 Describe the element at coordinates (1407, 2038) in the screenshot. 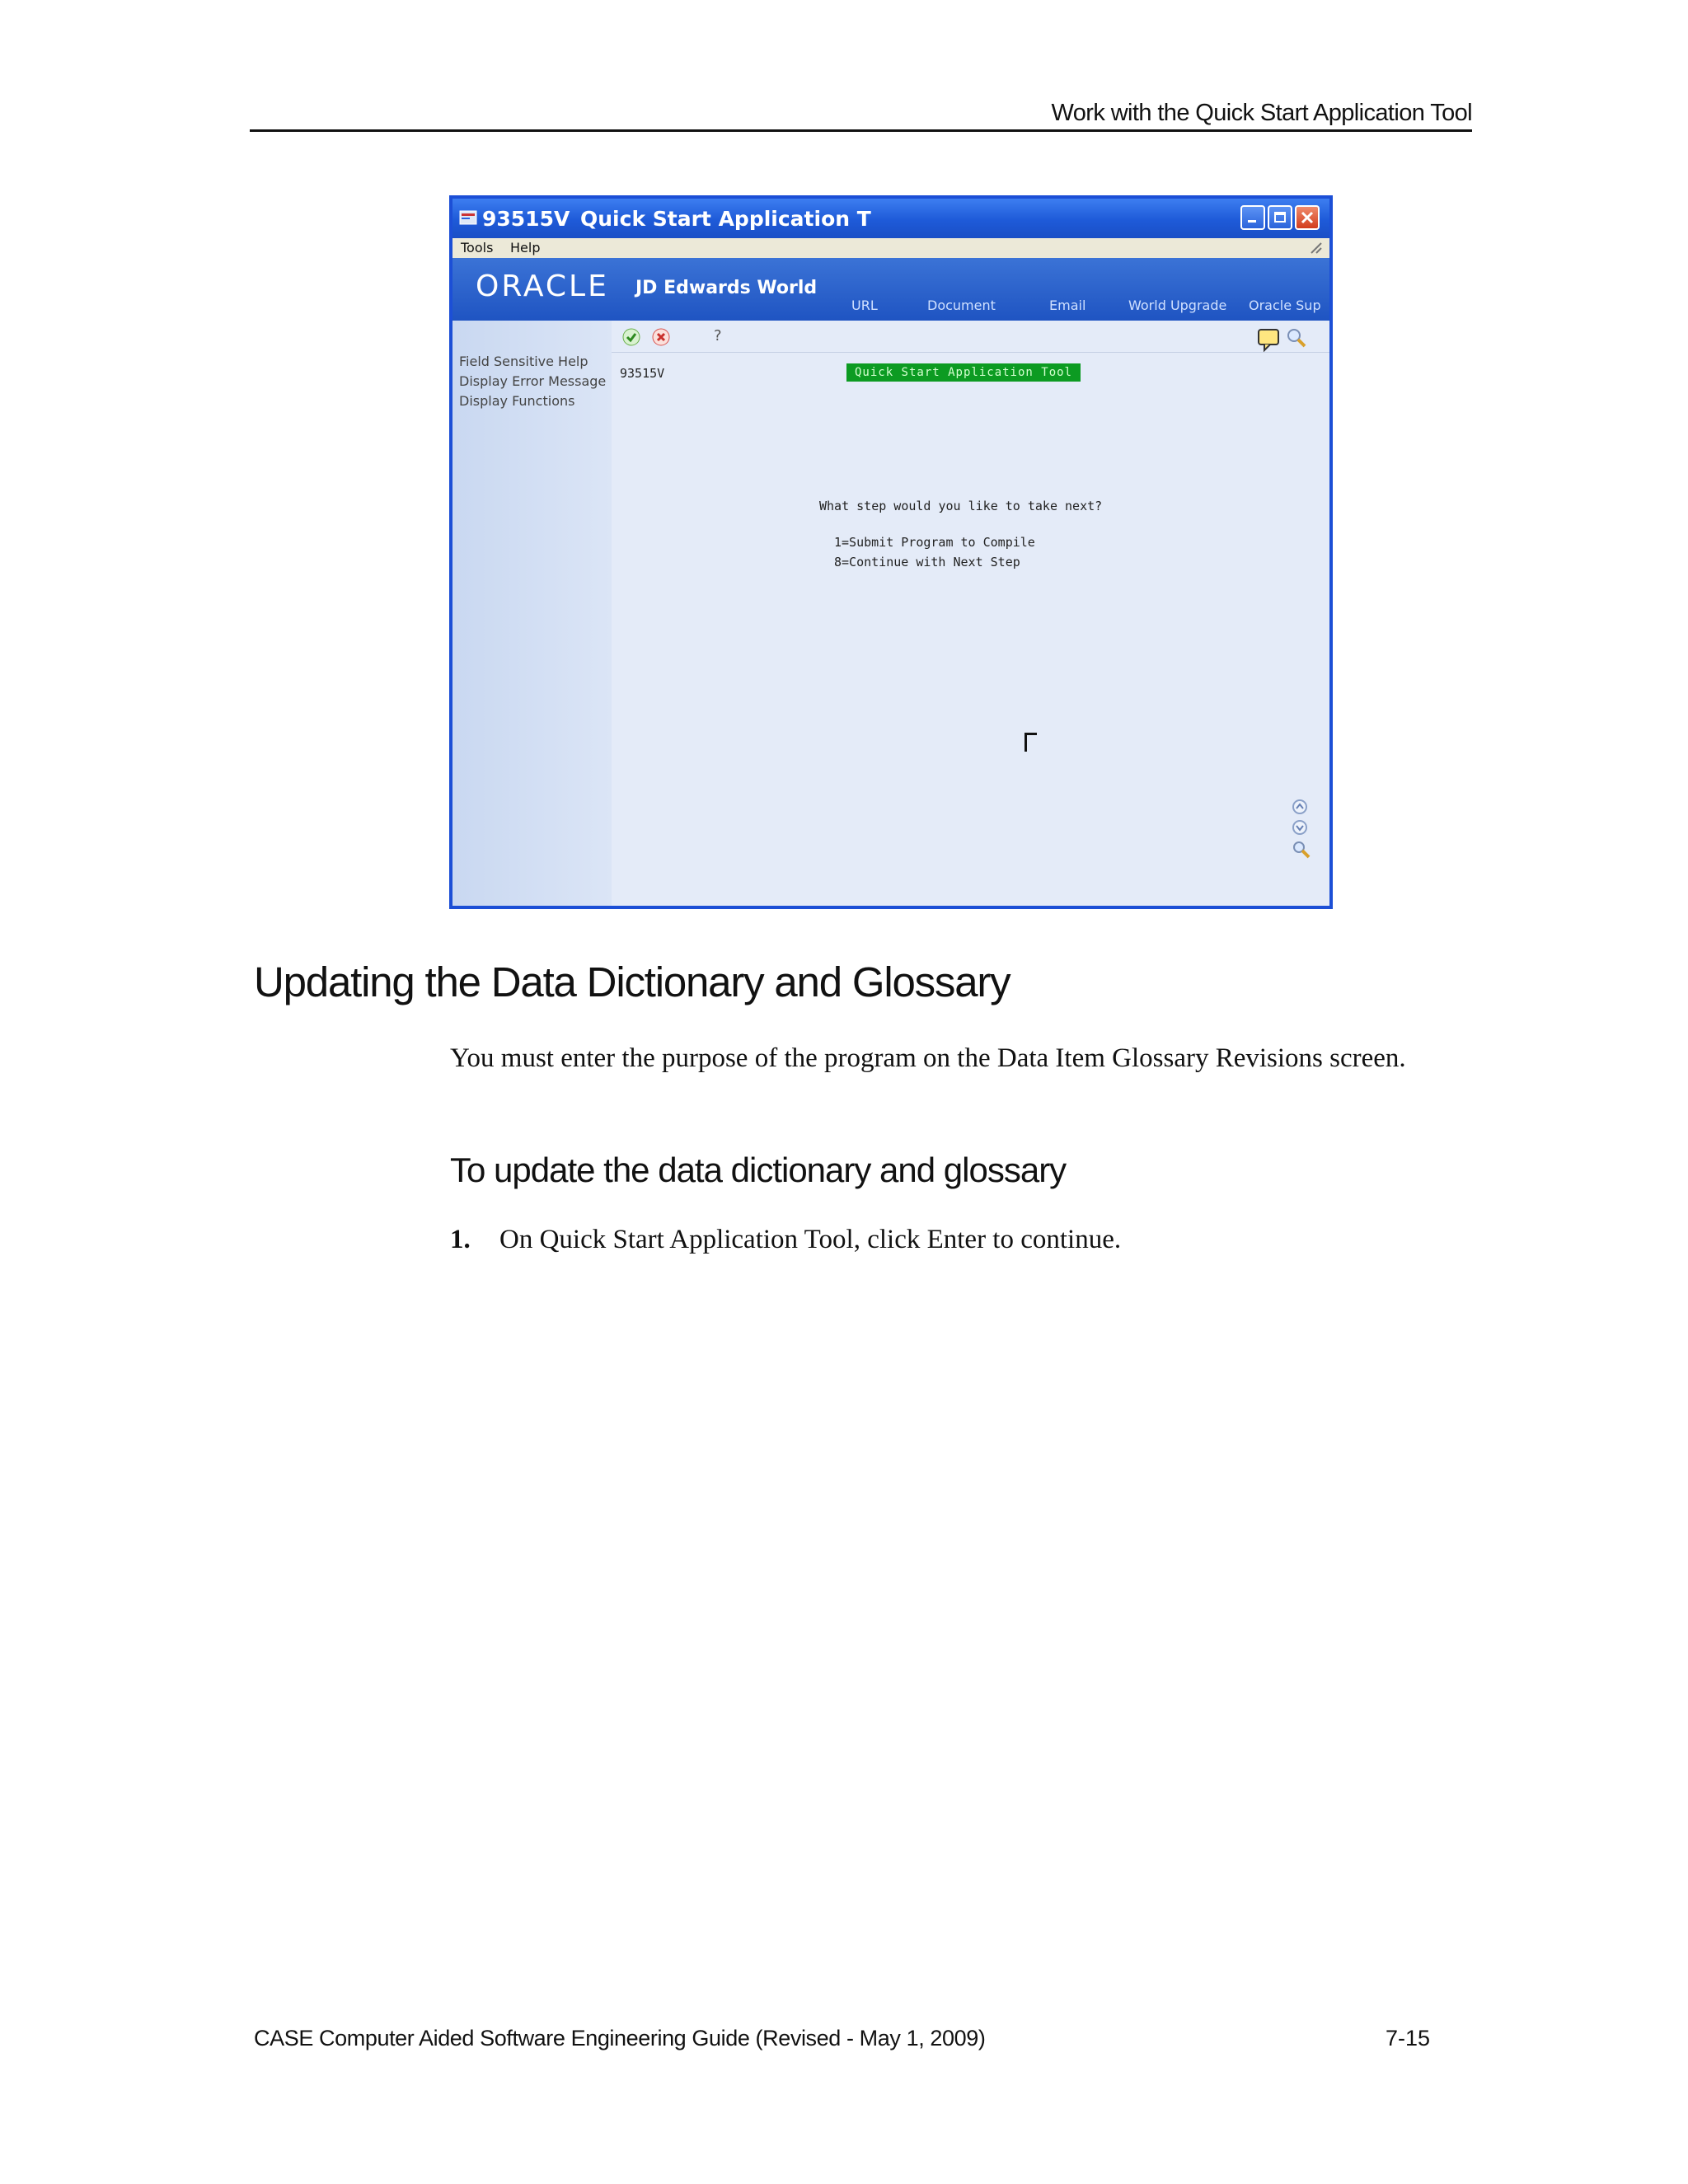

I see `page-number: 7-15` at that location.